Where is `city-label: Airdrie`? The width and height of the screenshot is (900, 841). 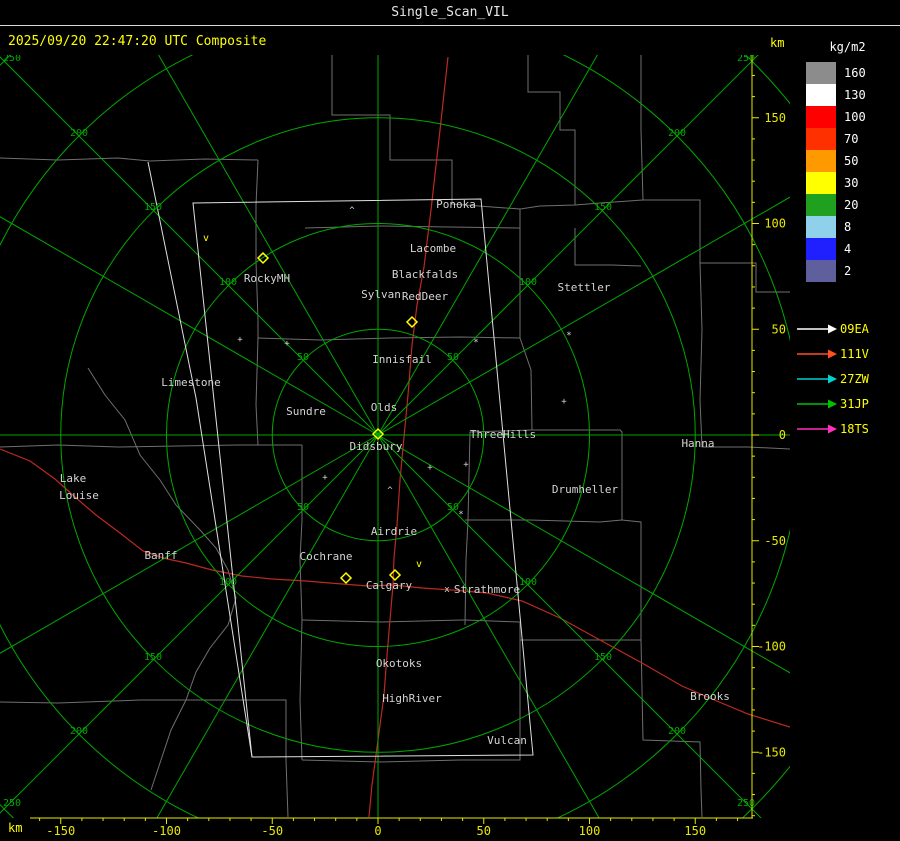 city-label: Airdrie is located at coordinates (394, 531).